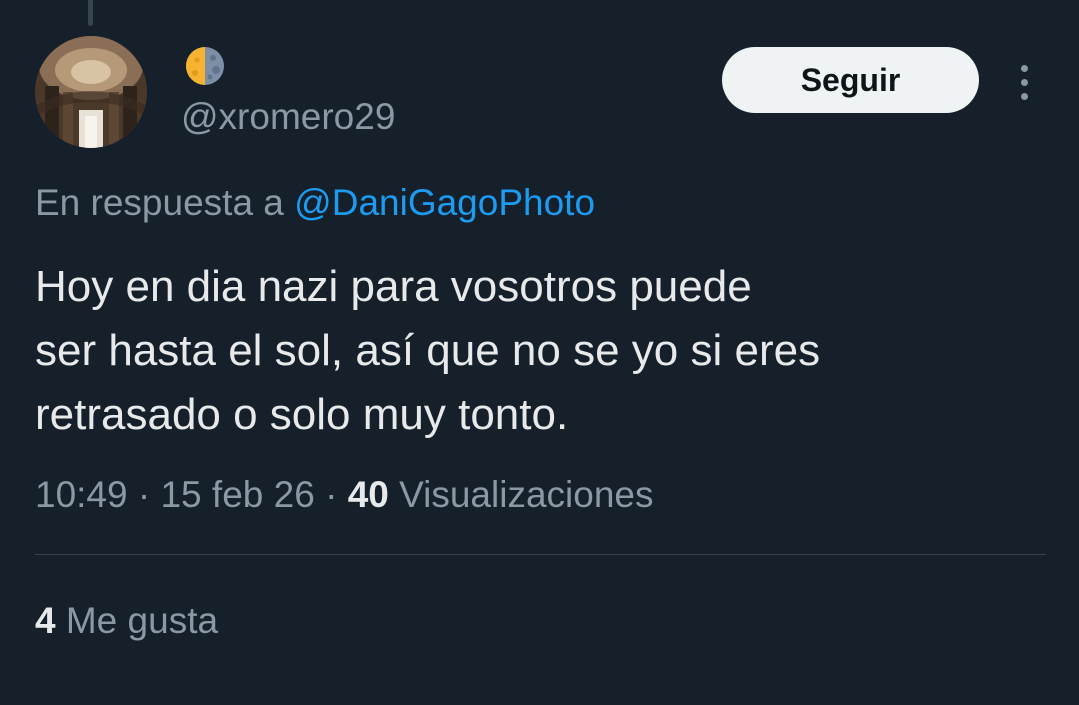 This screenshot has width=1079, height=705. I want to click on reply-context: En respuesta a @DaniGagoPhoto, so click(315, 203).